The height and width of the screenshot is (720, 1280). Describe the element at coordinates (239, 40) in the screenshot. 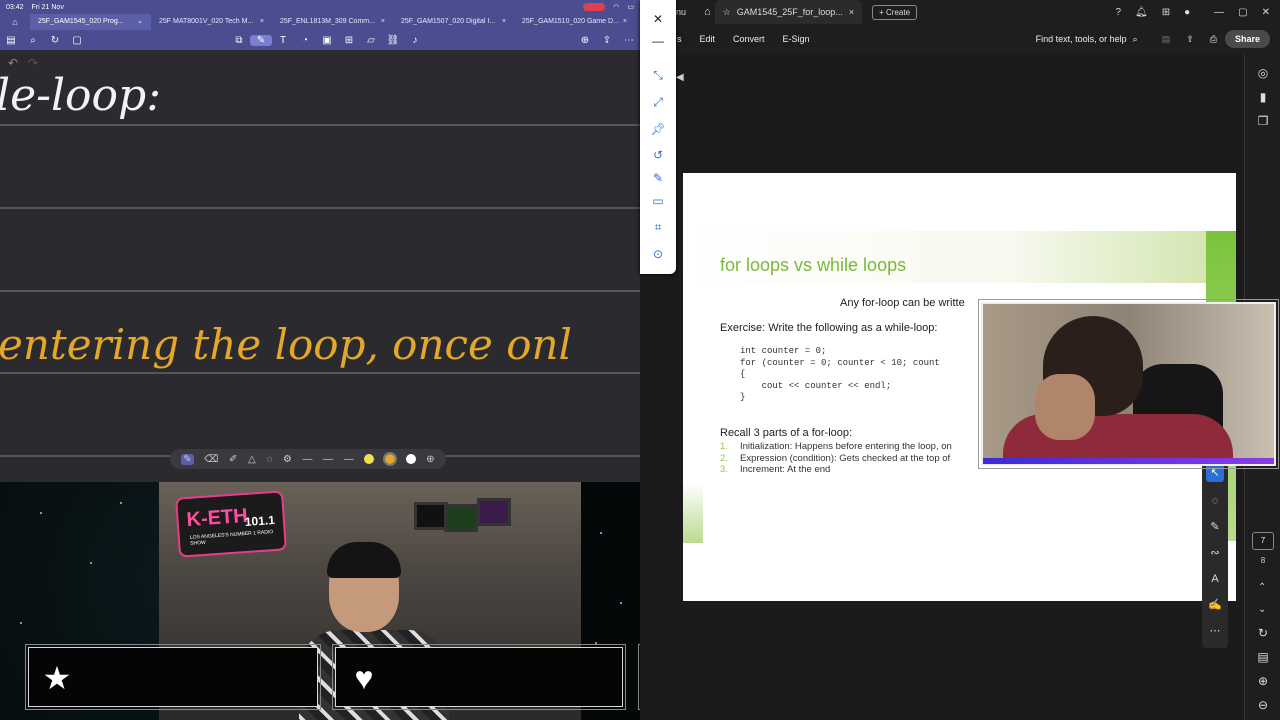

I see `scan-icon: ⧉` at that location.